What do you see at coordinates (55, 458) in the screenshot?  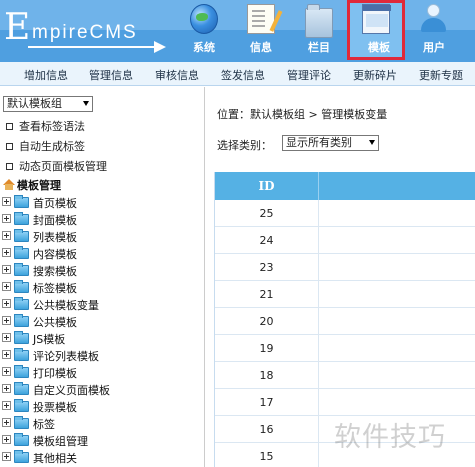 I see `tree-item-label: 其他相关` at bounding box center [55, 458].